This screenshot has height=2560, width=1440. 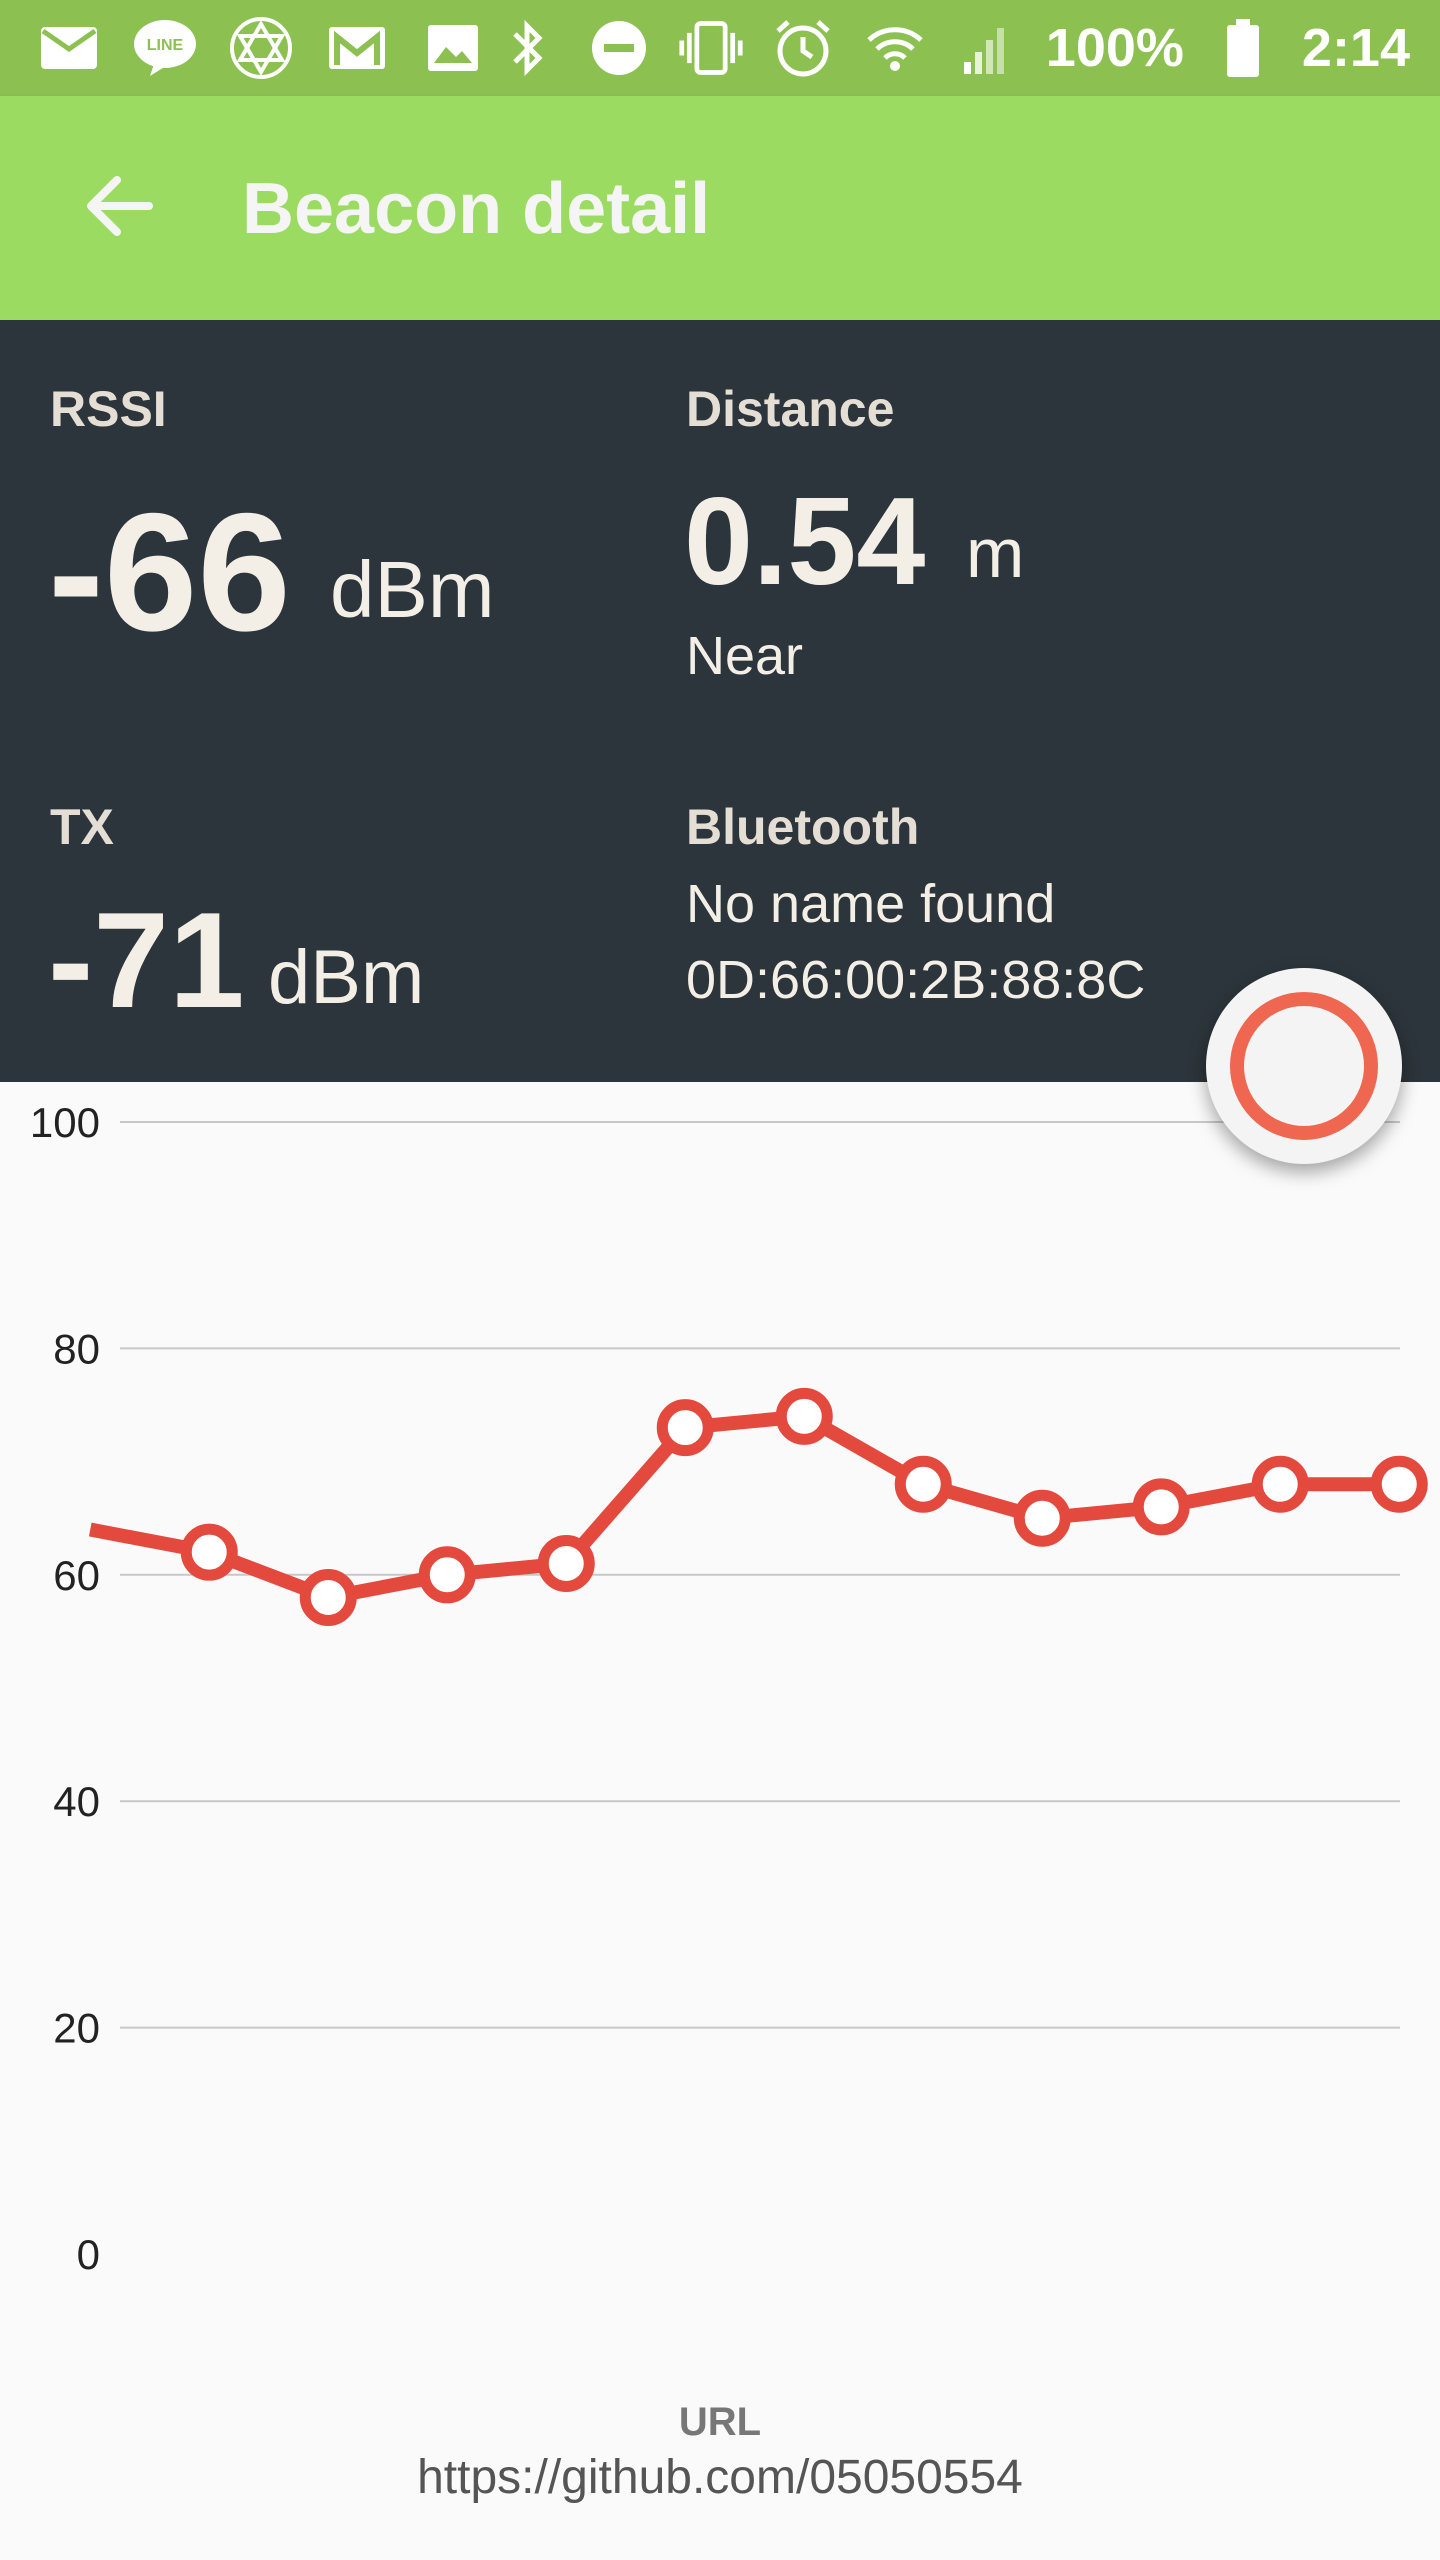 I want to click on bluetooth-name: No name found, so click(x=871, y=904).